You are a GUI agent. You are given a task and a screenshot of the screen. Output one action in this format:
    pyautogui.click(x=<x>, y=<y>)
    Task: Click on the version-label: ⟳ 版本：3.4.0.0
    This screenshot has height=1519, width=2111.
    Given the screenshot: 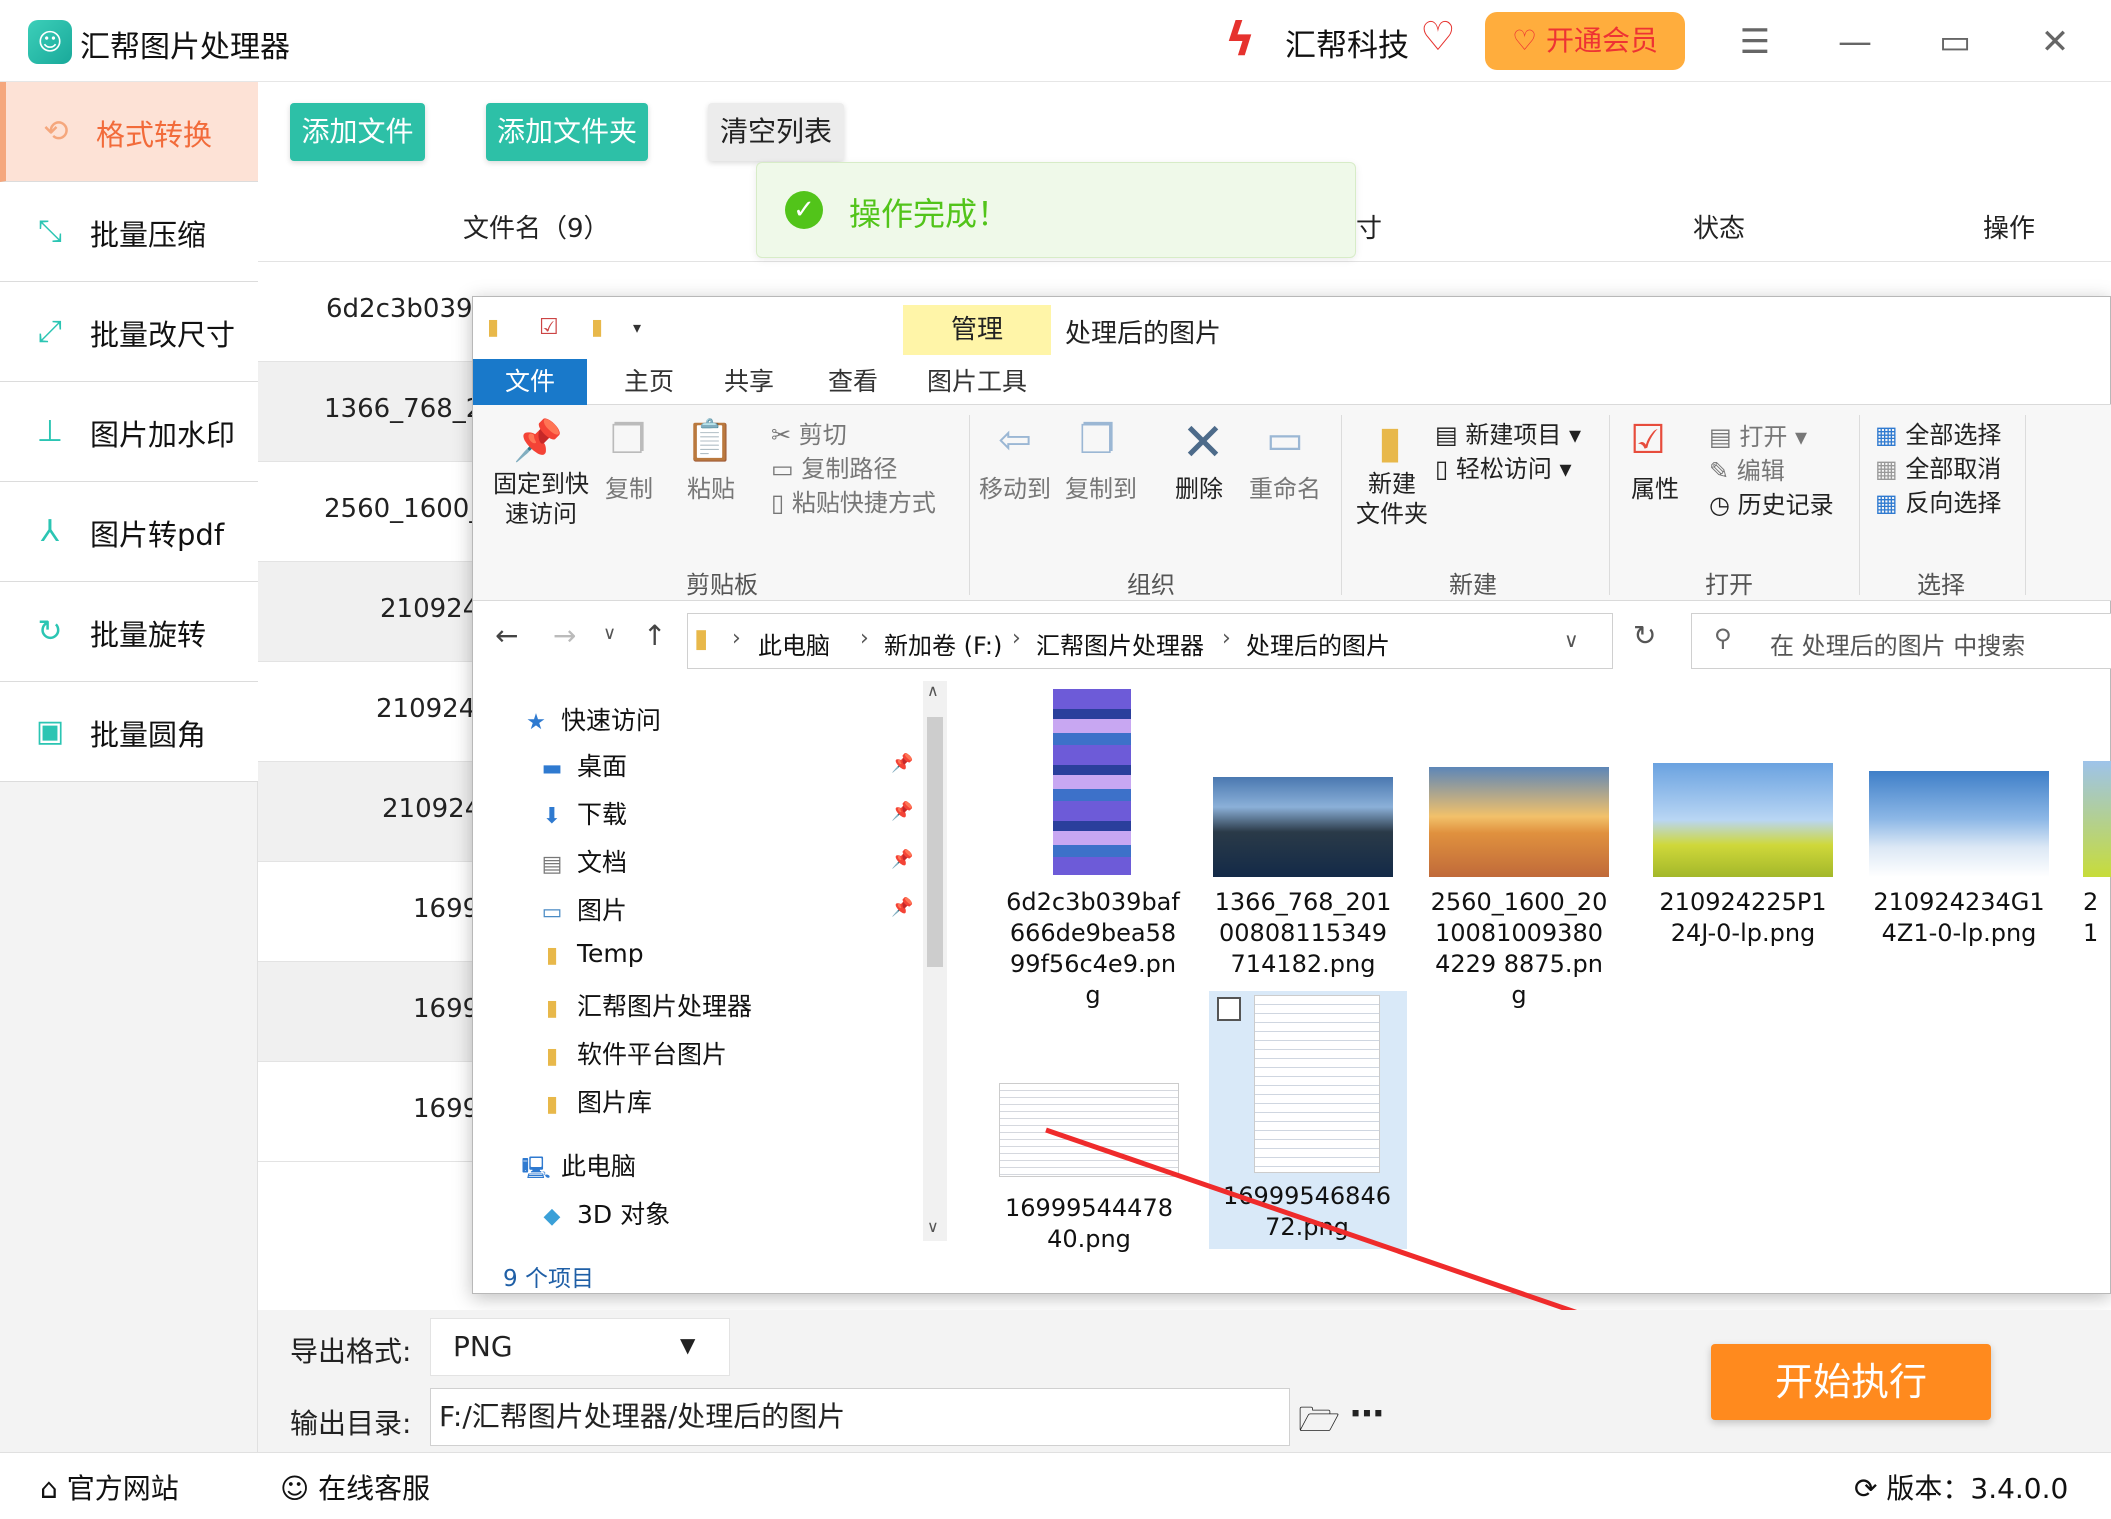 What is the action you would take?
    pyautogui.click(x=1961, y=1488)
    